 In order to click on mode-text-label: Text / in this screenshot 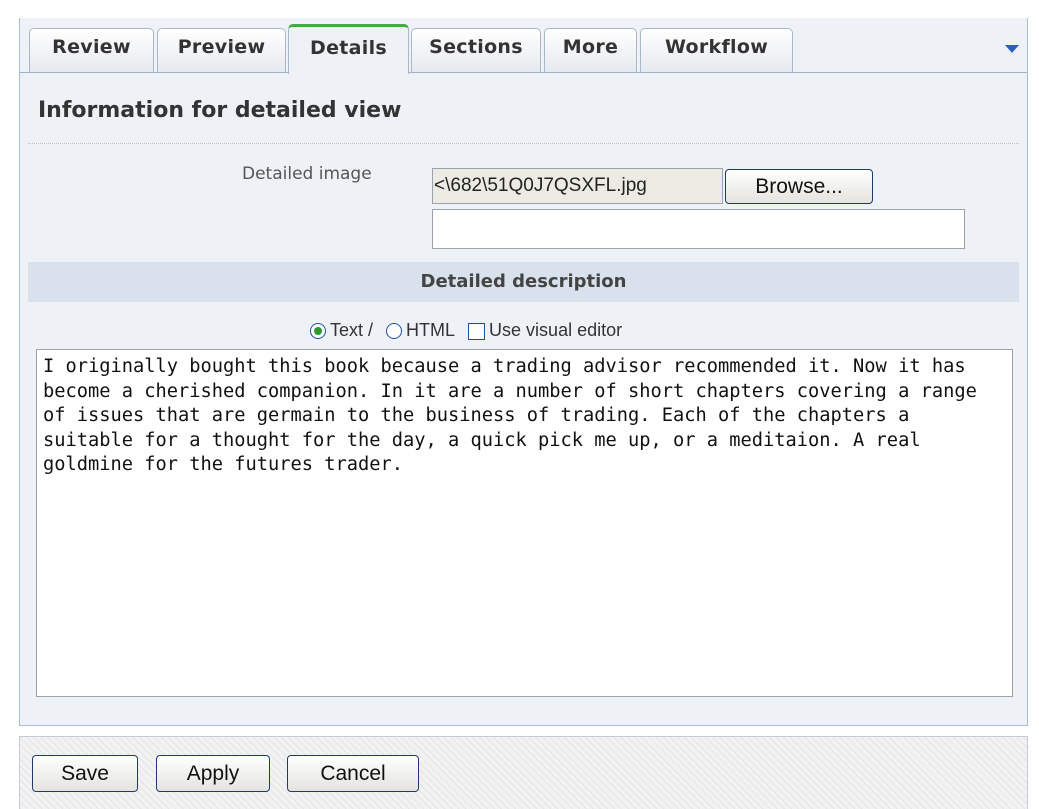, I will do `click(352, 330)`.